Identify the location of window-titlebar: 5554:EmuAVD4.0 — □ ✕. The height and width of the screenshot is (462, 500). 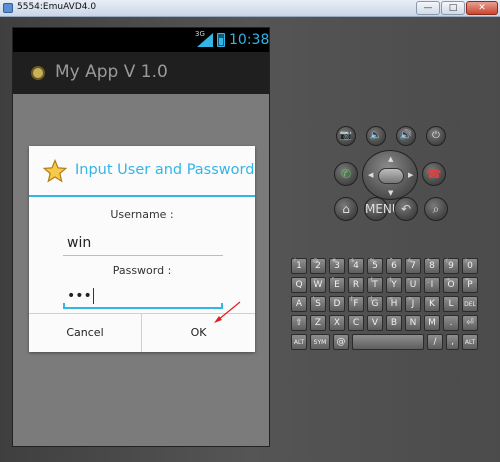
(250, 8).